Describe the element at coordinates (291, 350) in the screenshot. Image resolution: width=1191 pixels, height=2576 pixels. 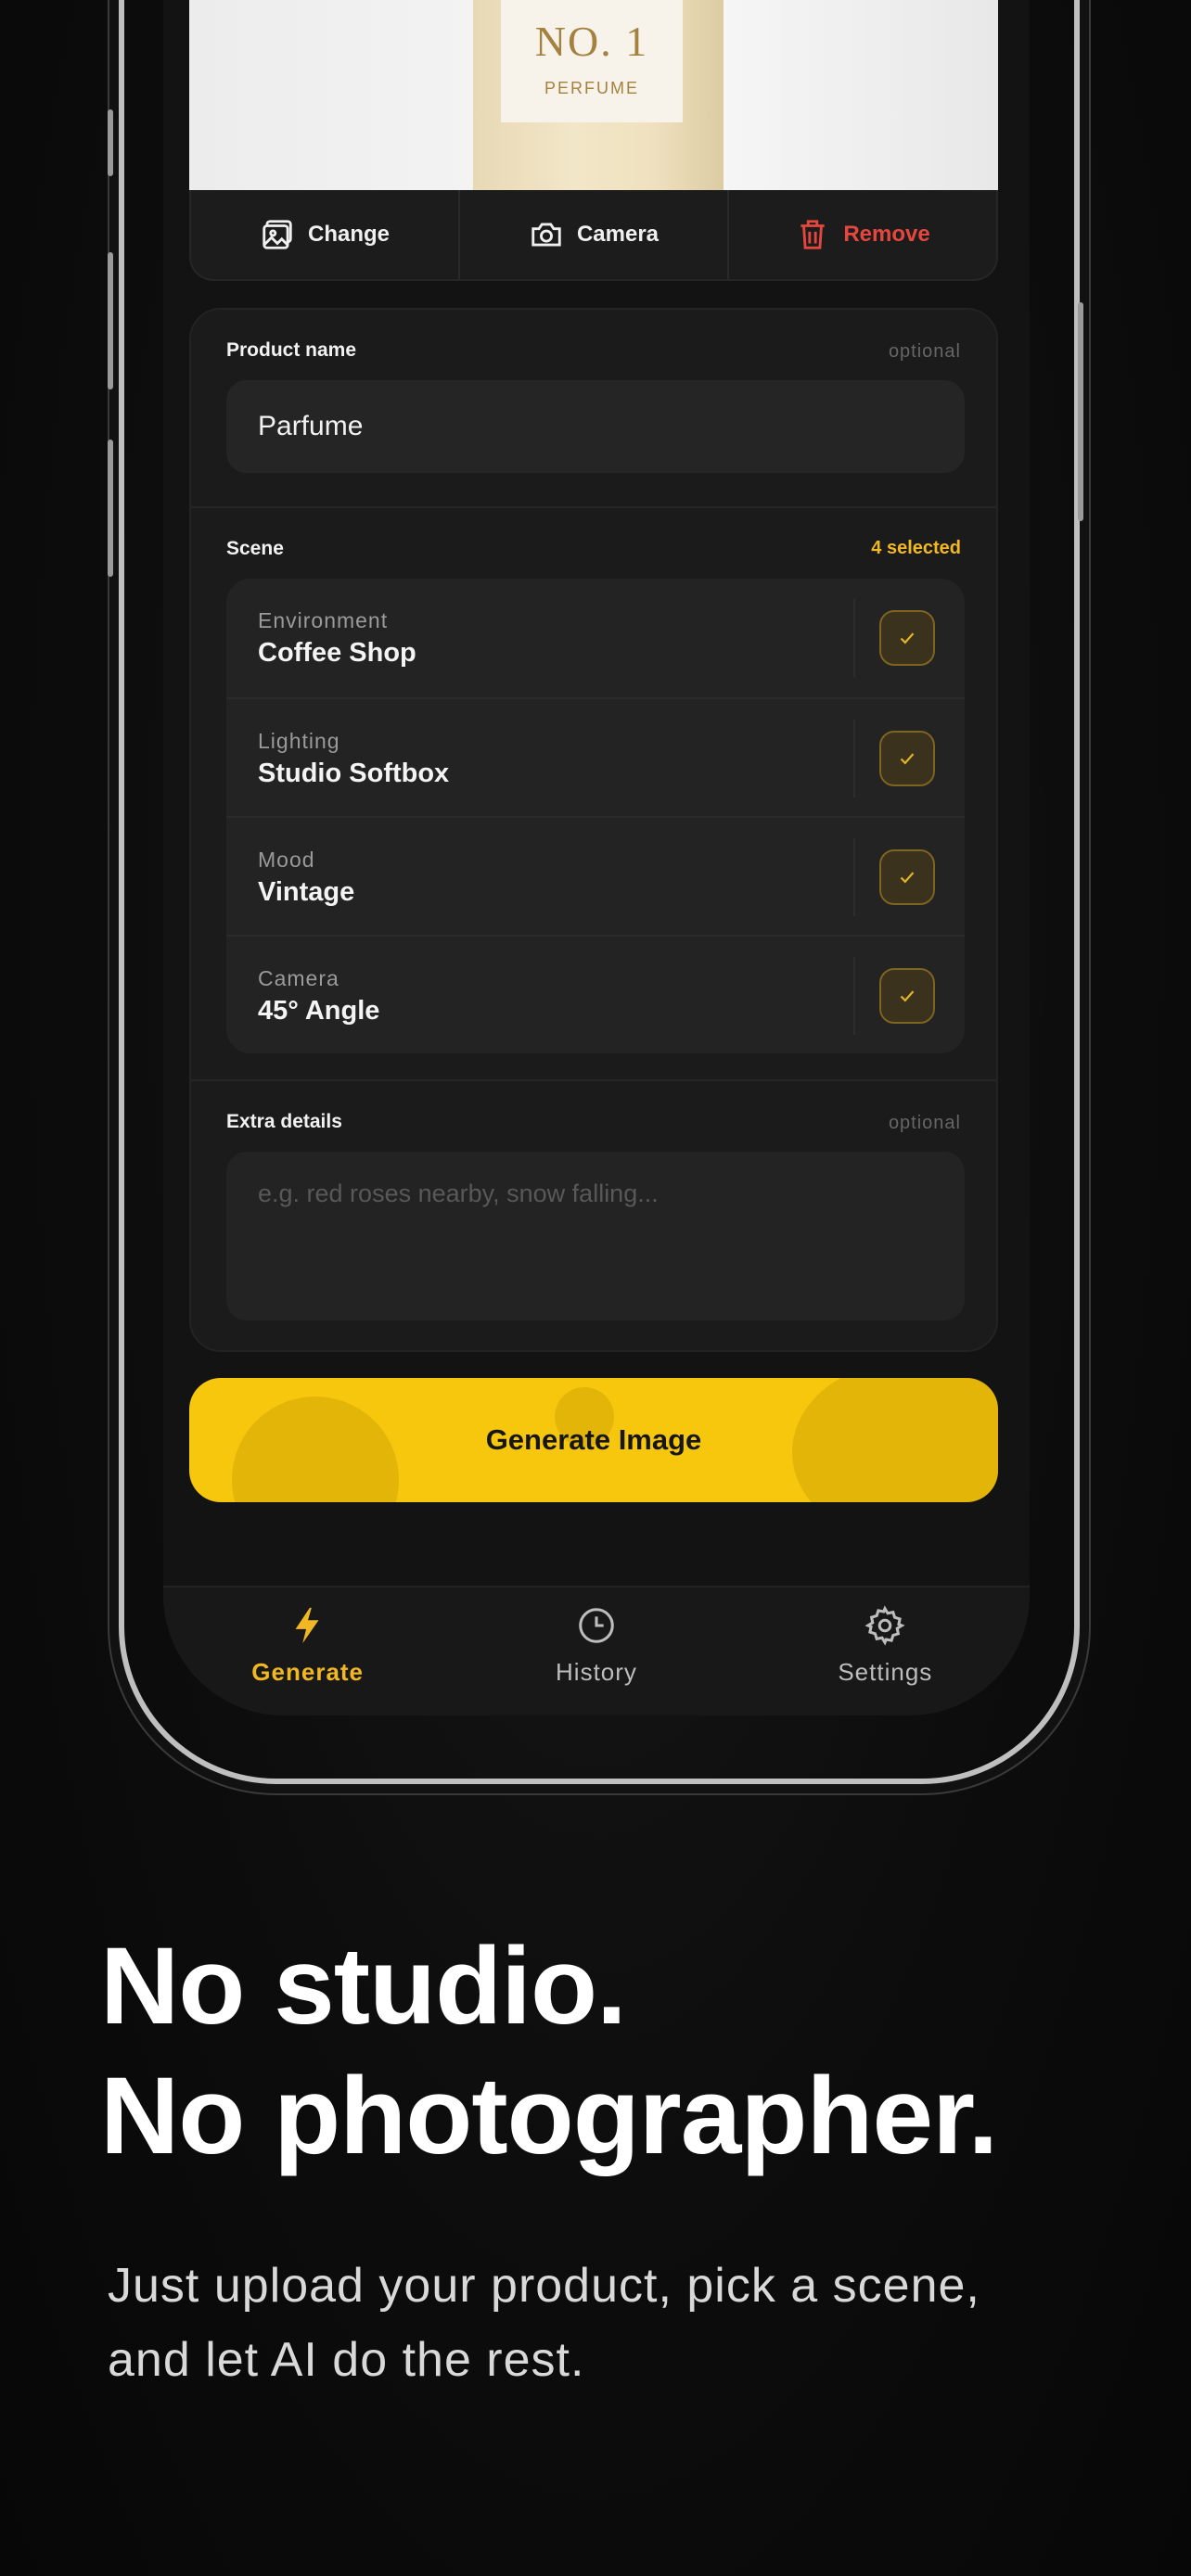
I see `product-name-label: Product name` at that location.